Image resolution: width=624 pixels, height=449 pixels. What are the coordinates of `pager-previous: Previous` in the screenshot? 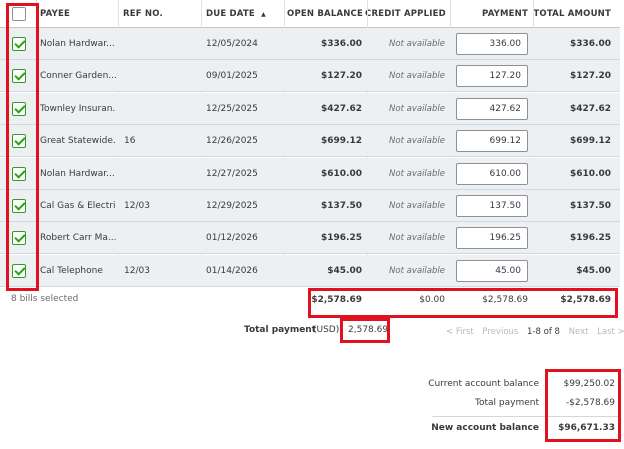 It's located at (500, 332).